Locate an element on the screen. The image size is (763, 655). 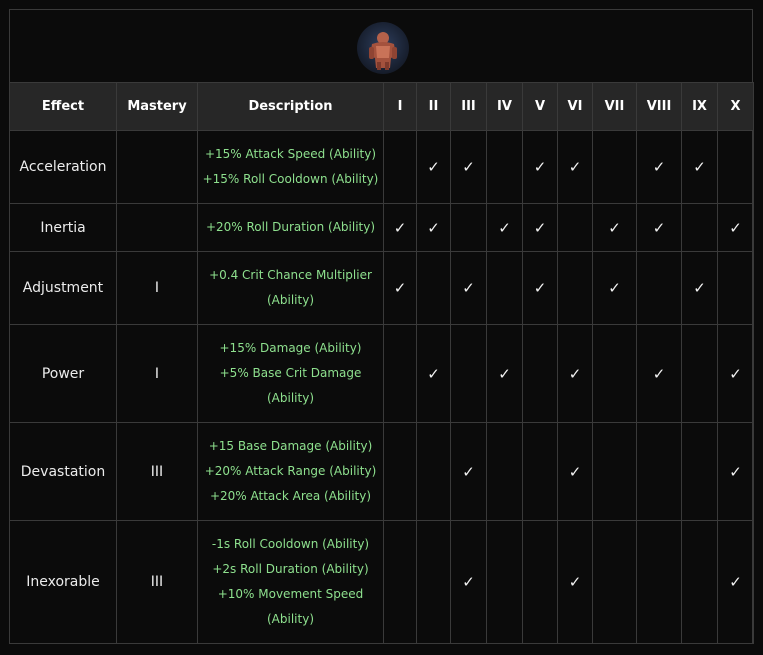
level-column-header: IV is located at coordinates (504, 106).